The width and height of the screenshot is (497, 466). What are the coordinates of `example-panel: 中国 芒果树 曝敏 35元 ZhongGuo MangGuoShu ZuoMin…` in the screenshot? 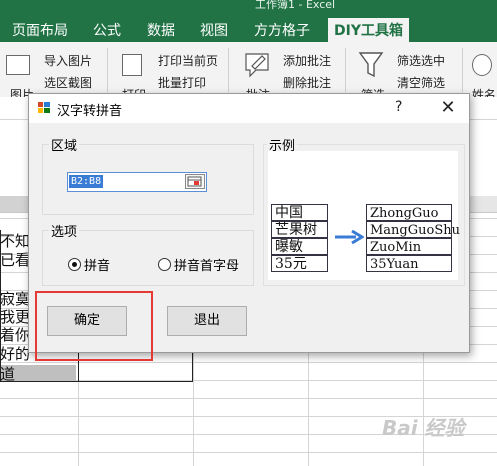 It's located at (364, 215).